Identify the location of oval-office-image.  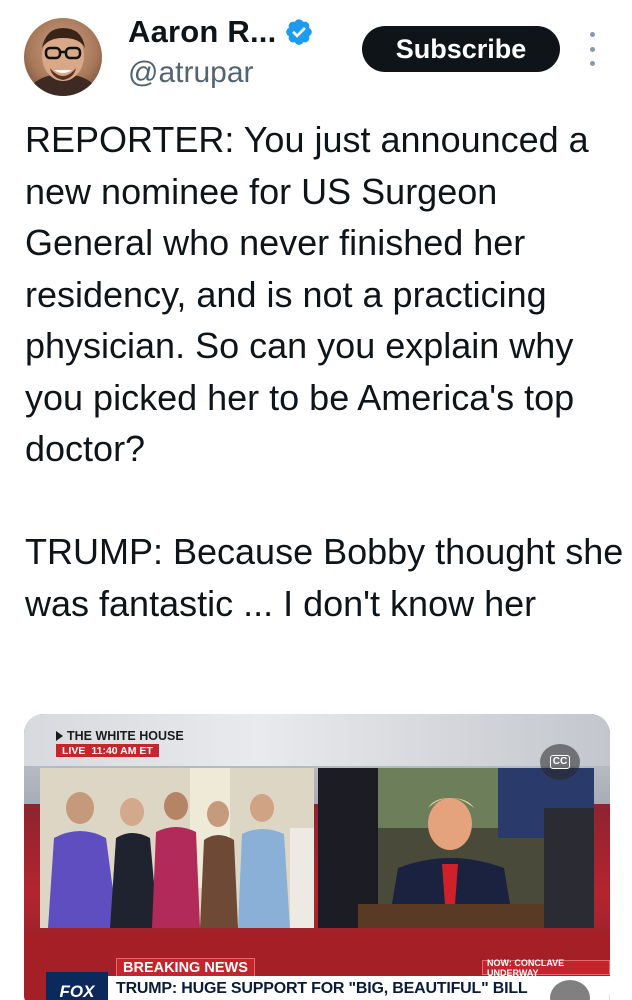
(456, 848).